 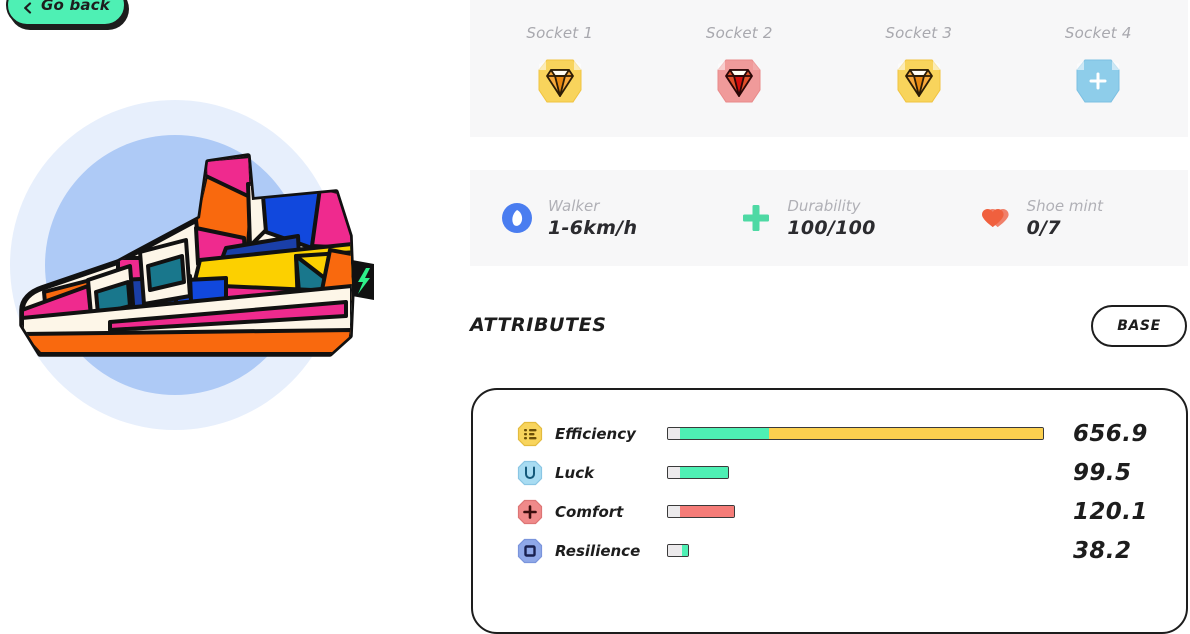 I want to click on lightning-bolt-badge, so click(x=363, y=280).